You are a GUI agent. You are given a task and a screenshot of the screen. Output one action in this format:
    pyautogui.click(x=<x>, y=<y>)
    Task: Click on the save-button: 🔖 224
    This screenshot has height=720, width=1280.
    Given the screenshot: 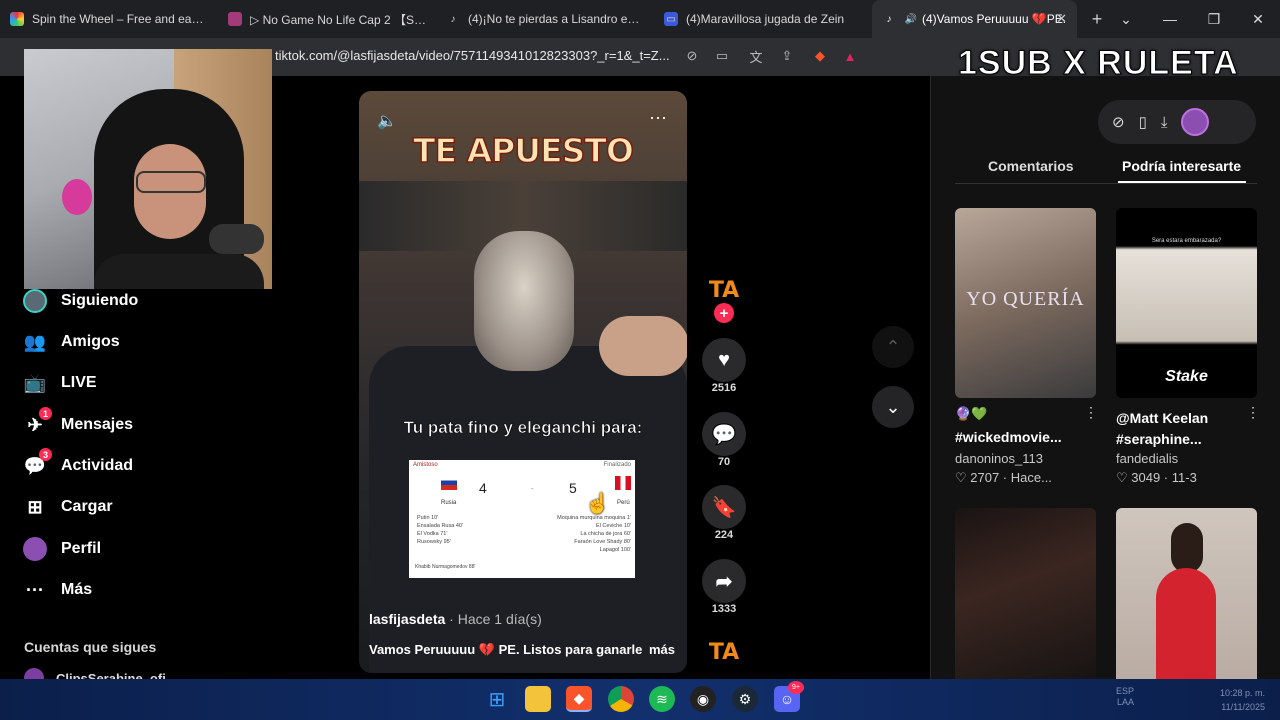 What is the action you would take?
    pyautogui.click(x=724, y=513)
    